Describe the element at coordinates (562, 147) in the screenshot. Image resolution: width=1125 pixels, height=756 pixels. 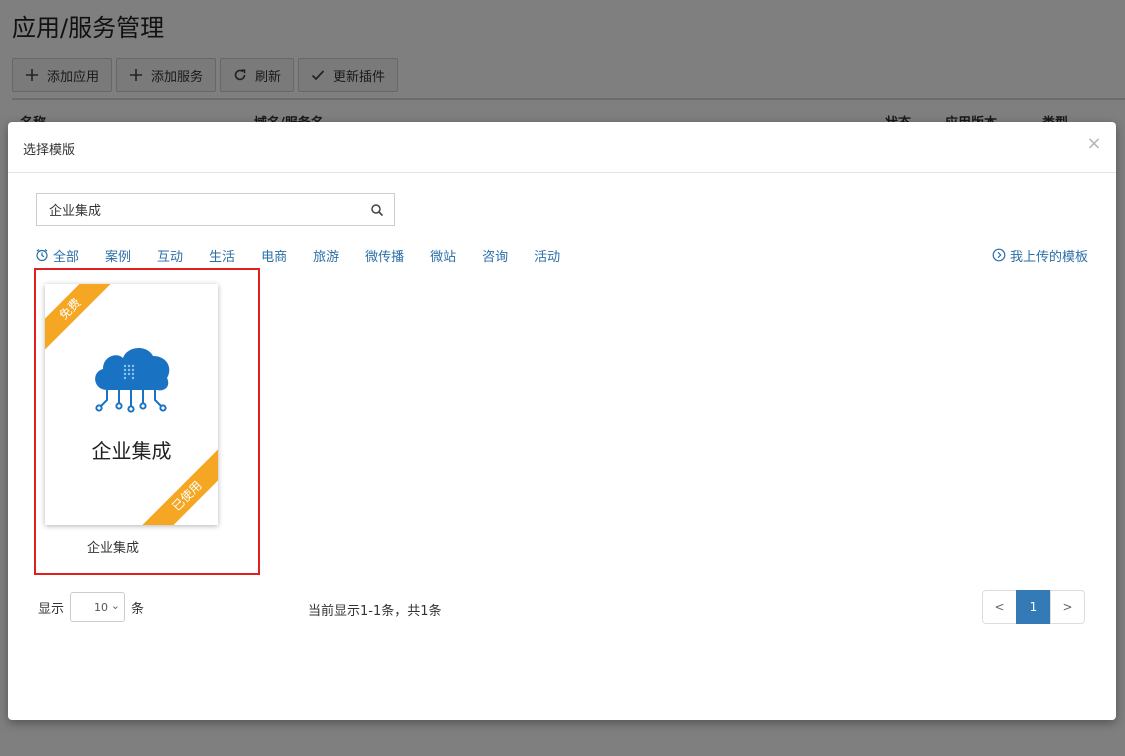
I see `modal-header: 选择模版 ×` at that location.